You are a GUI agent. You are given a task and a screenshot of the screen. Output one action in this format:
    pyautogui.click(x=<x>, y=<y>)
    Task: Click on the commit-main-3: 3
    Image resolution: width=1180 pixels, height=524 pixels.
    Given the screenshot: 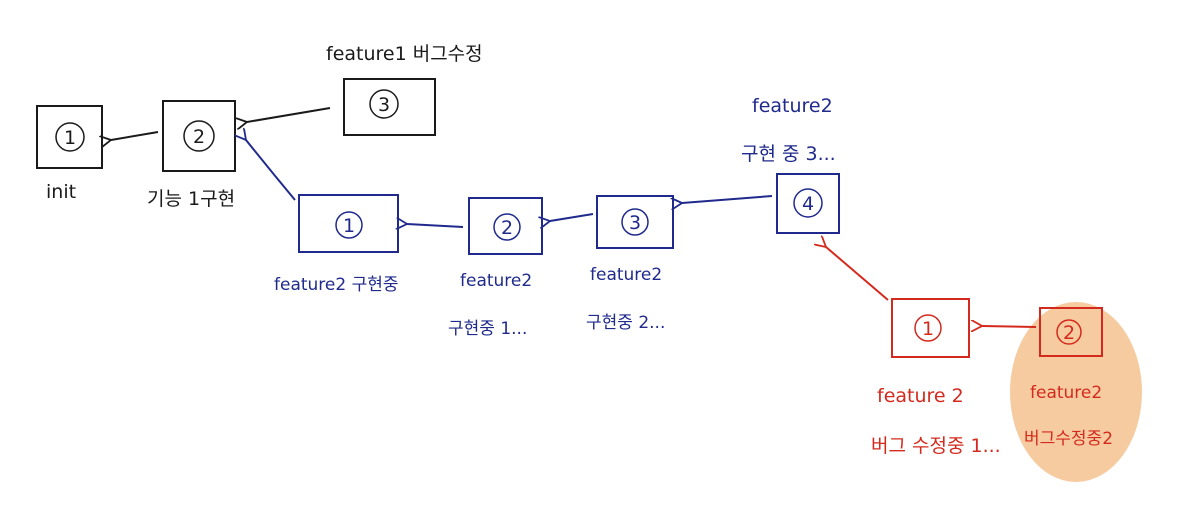 What is the action you would take?
    pyautogui.click(x=389, y=107)
    